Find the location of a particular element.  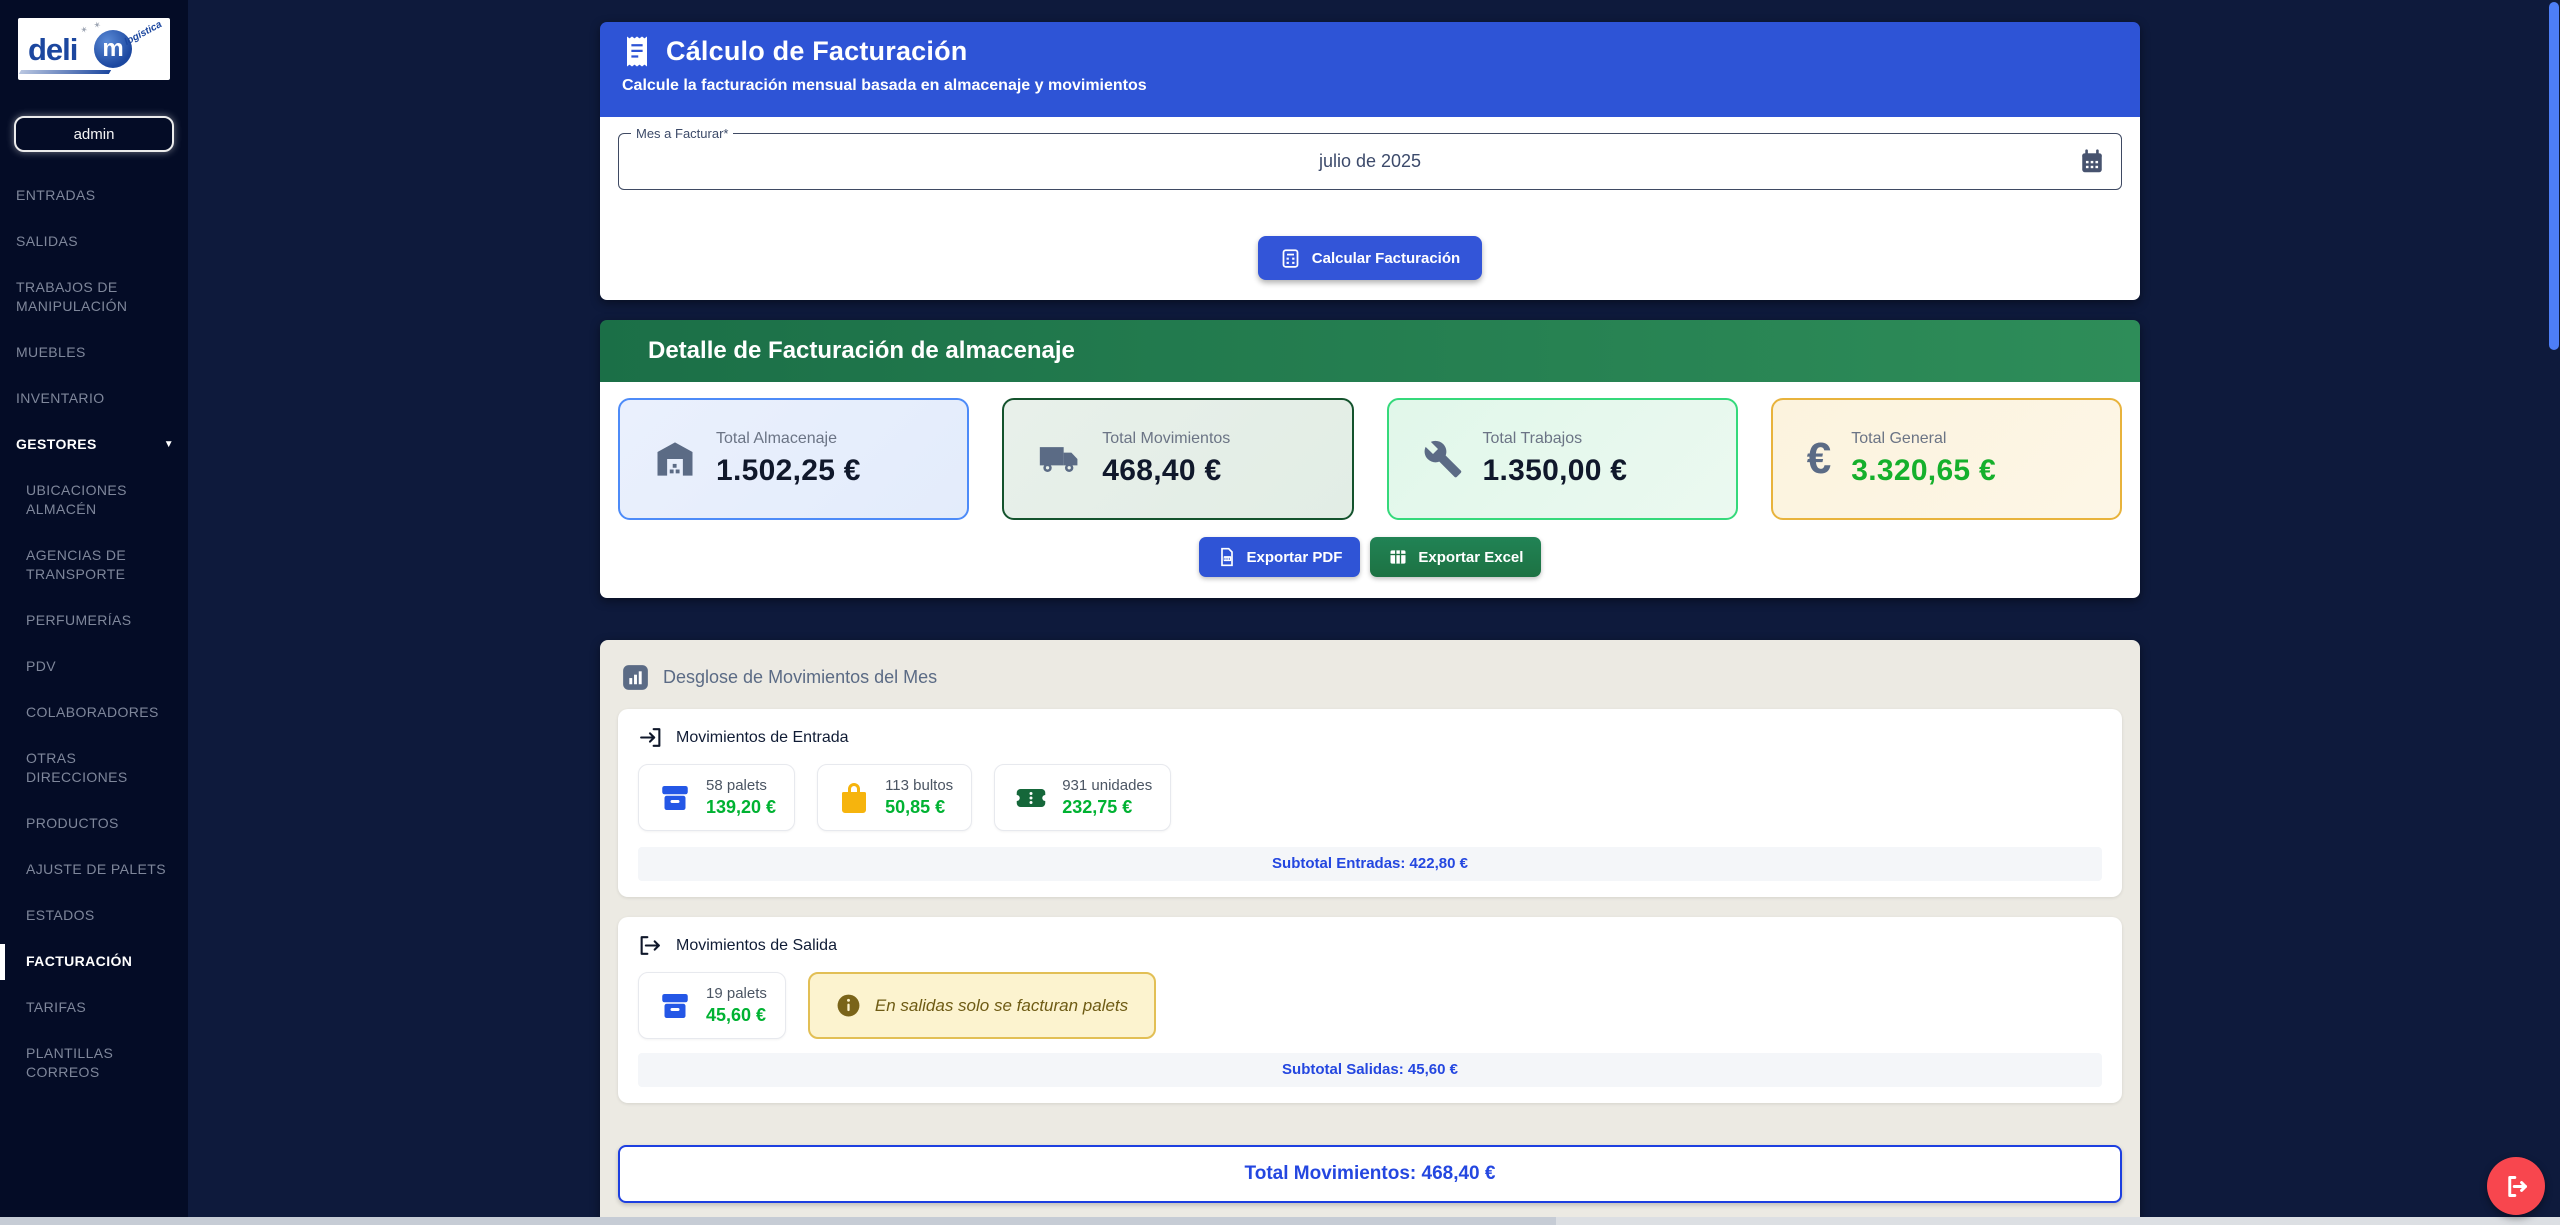

logo: ✶ ✶ deli m logística is located at coordinates (94, 49).